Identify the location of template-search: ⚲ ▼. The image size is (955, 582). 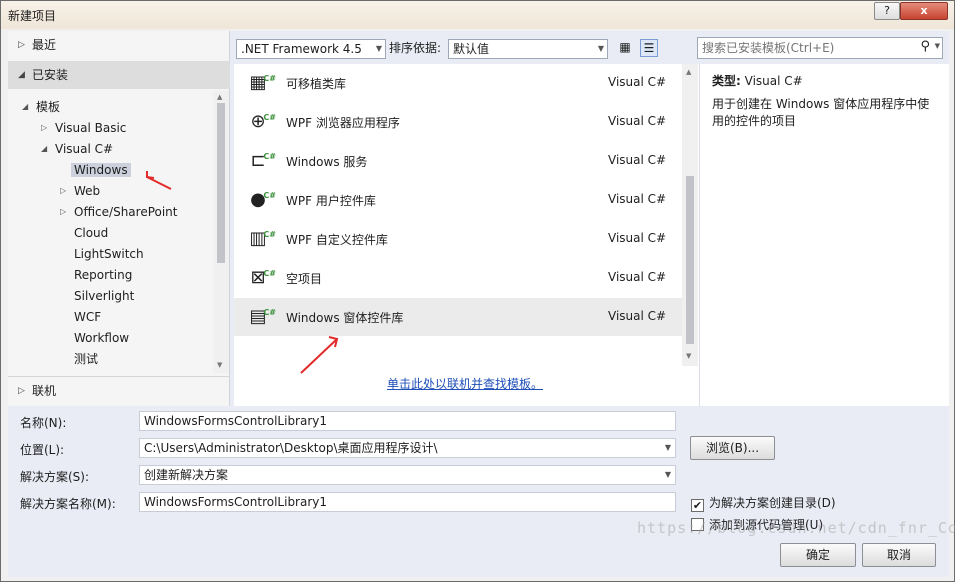
(820, 48).